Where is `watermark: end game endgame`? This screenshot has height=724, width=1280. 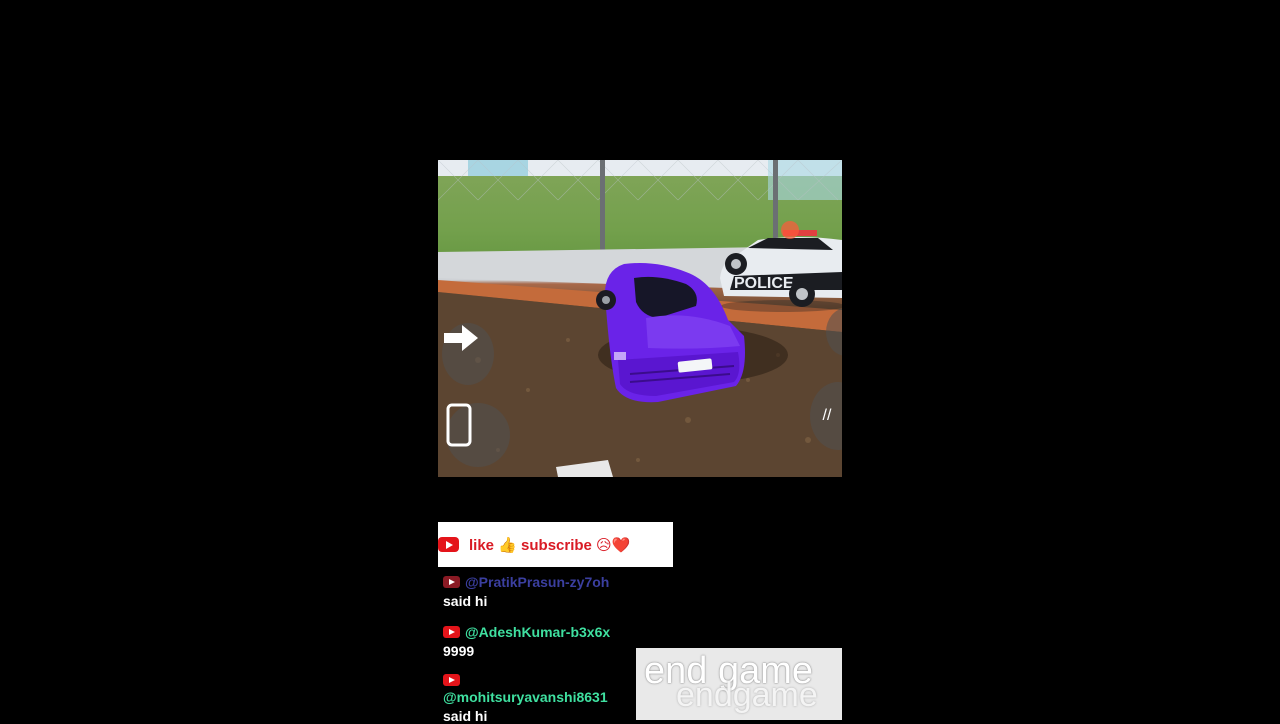 watermark: end game endgame is located at coordinates (739, 684).